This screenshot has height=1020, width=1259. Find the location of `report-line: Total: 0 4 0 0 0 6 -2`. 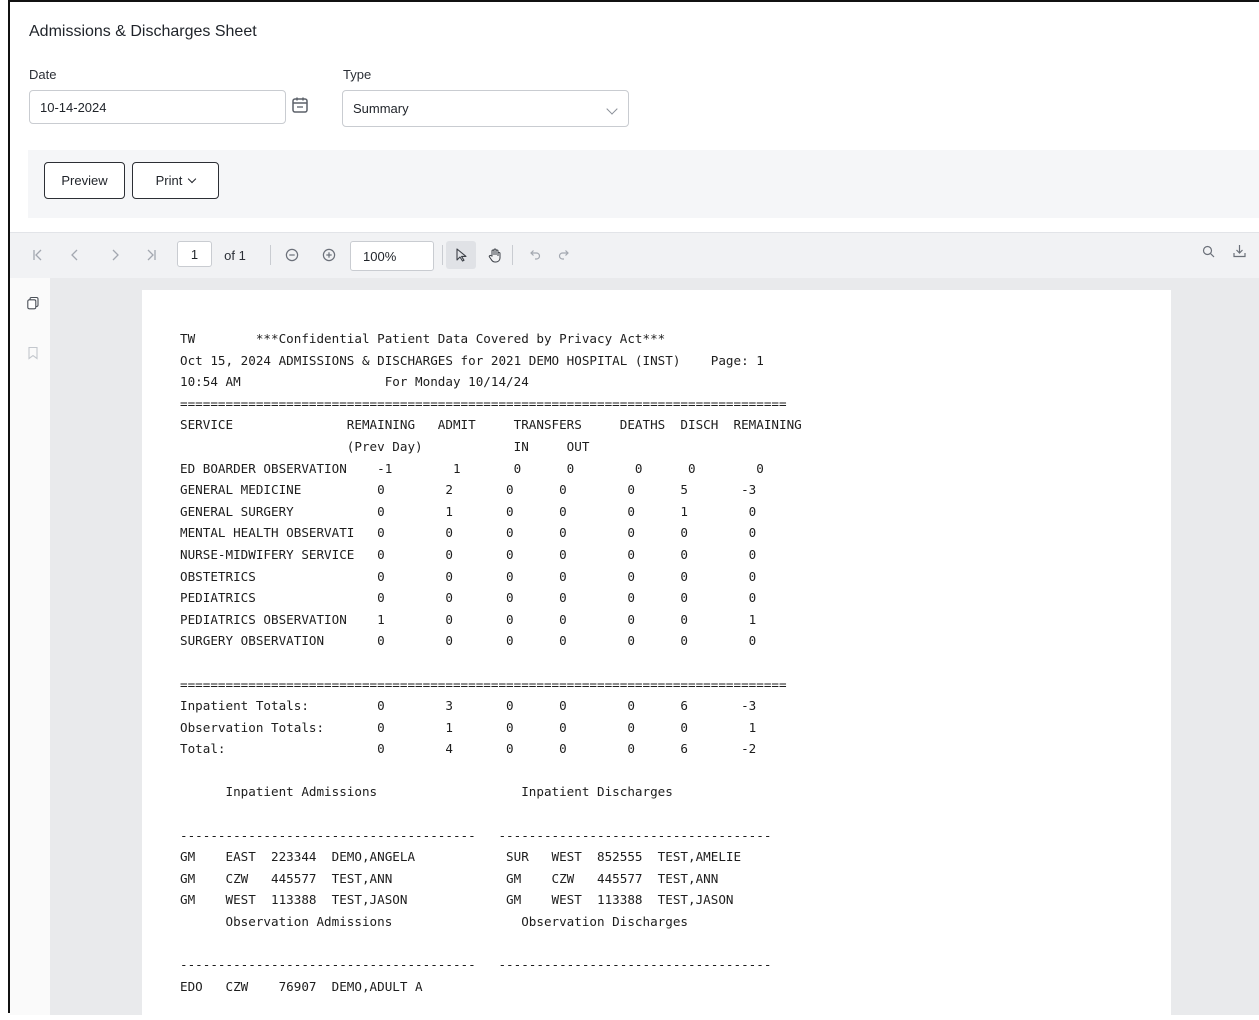

report-line: Total: 0 4 0 0 0 6 -2 is located at coordinates (468, 749).